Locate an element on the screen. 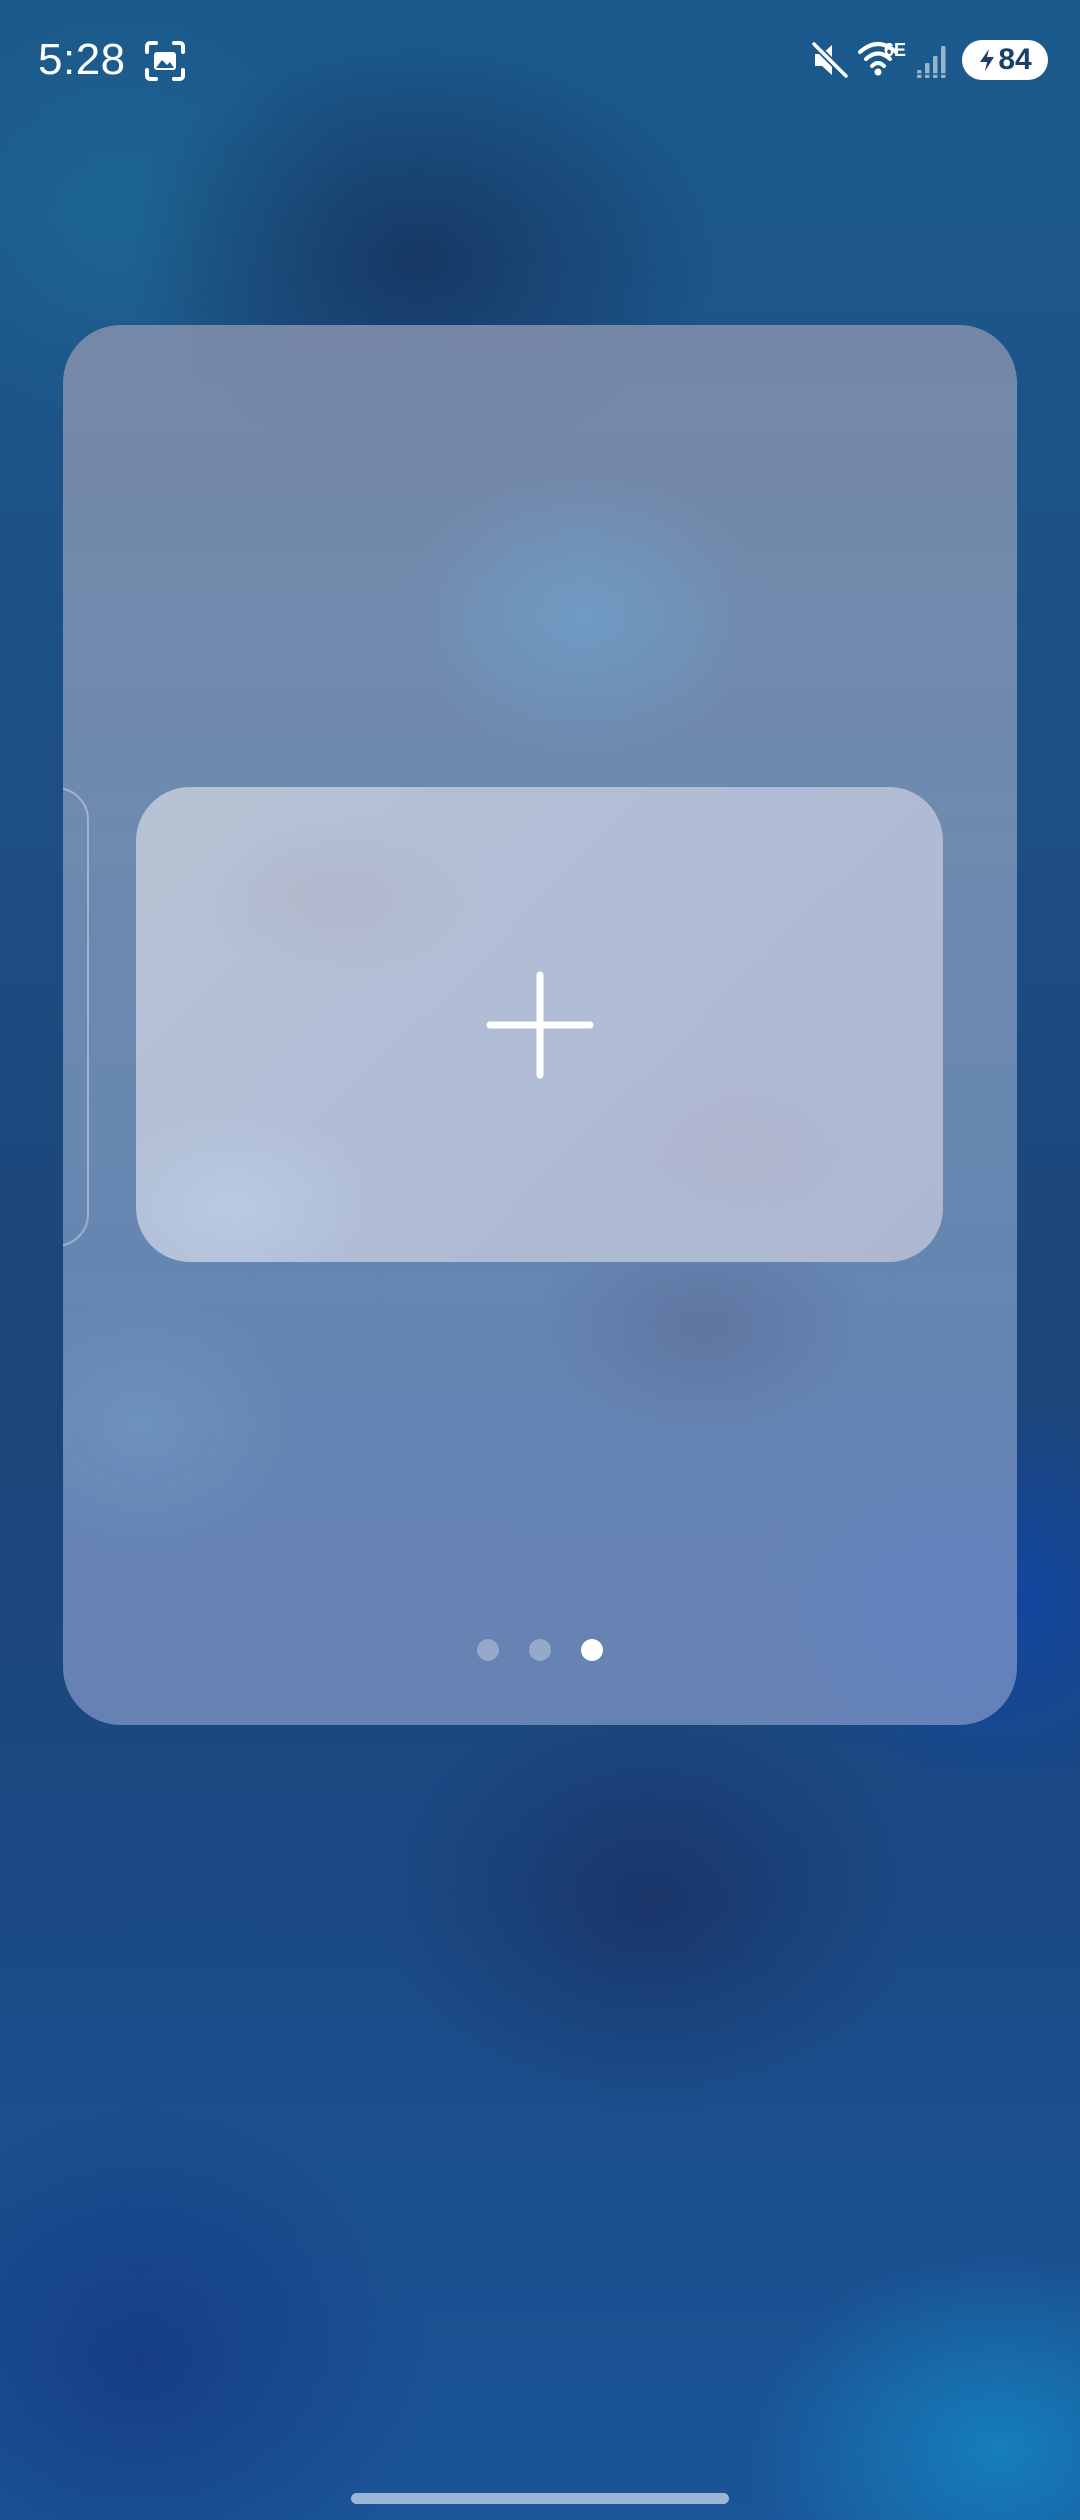 The height and width of the screenshot is (2520, 1080). add-widget-button is located at coordinates (539, 1024).